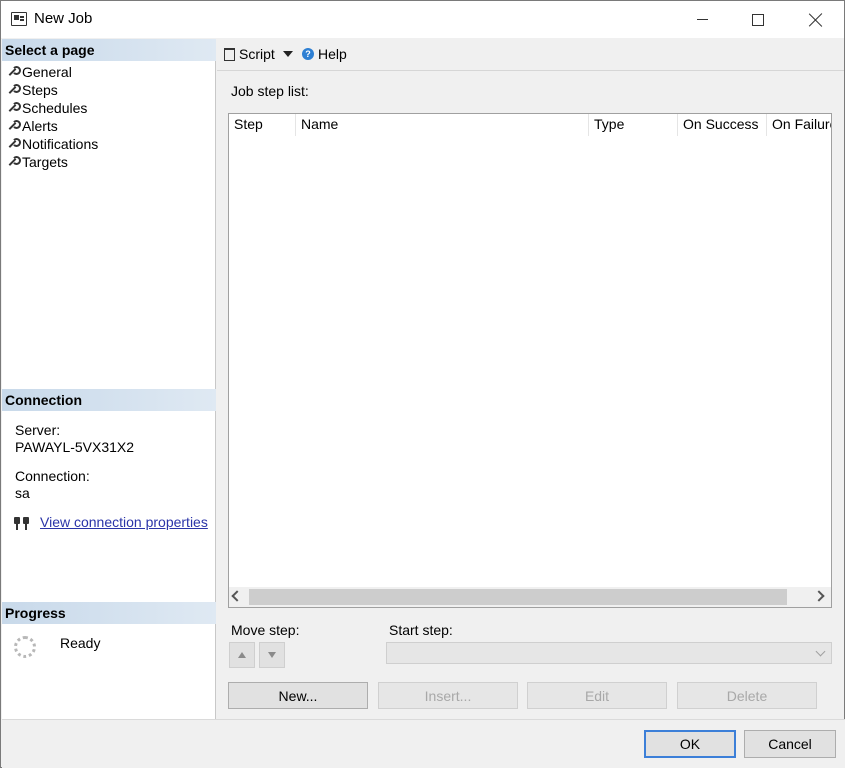 The height and width of the screenshot is (768, 845). I want to click on maximize-icon, so click(758, 19).